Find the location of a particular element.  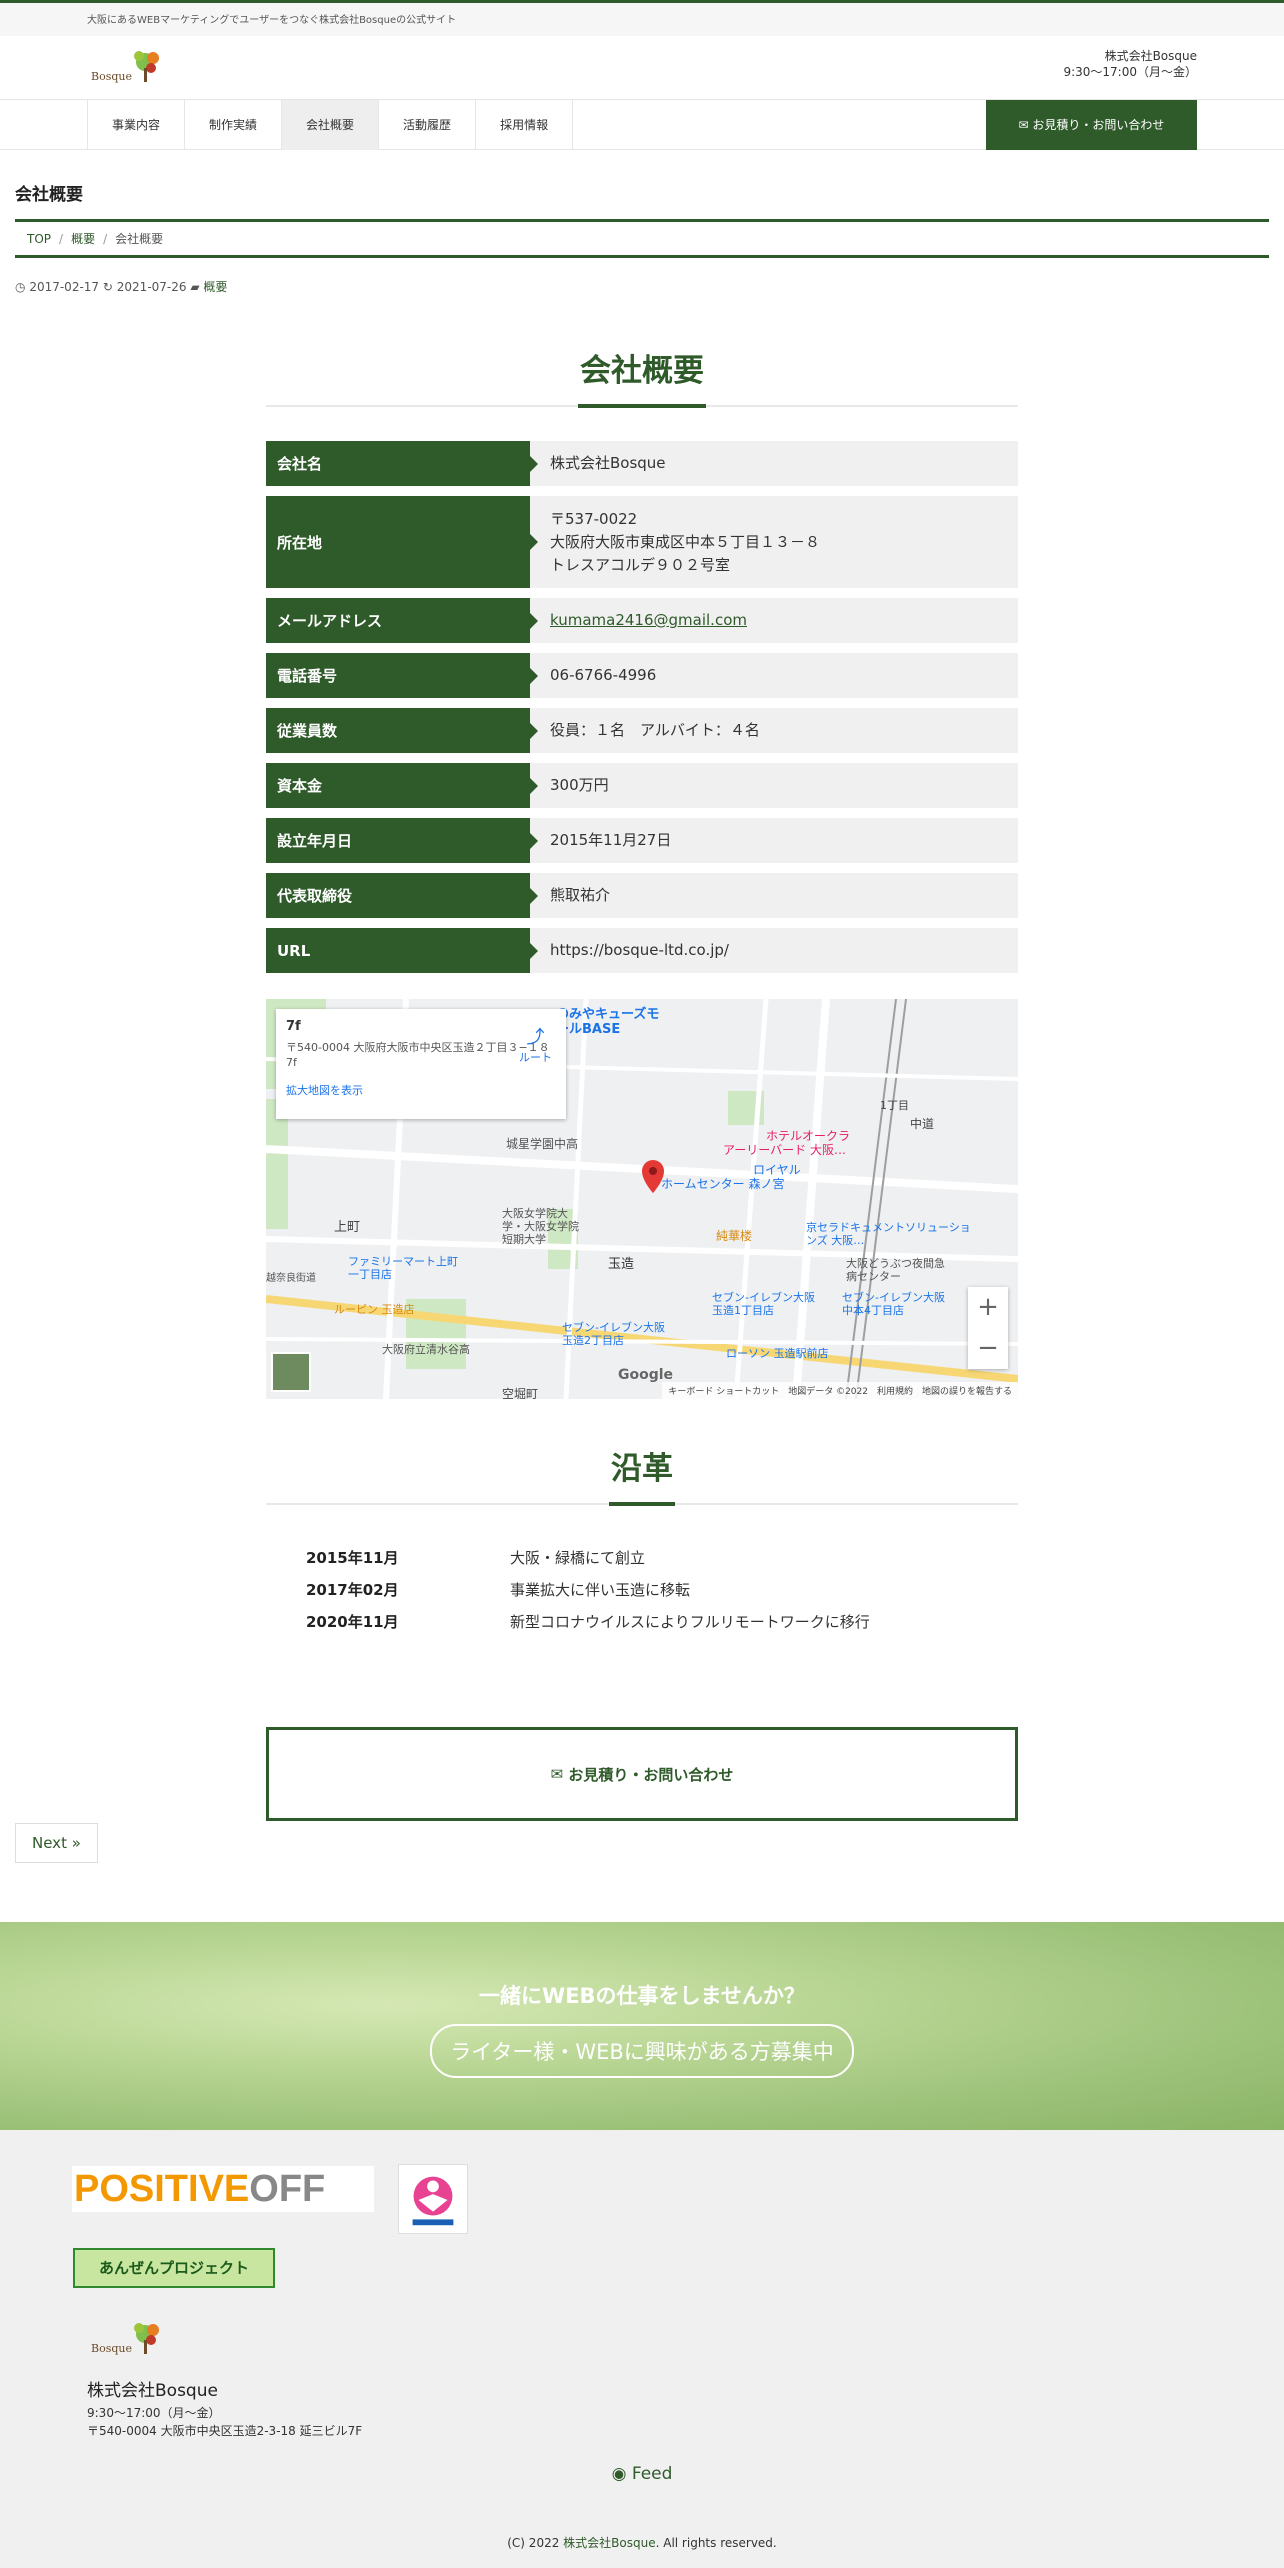

footer-address: 〒540-0004 大阪市中央区玉造2-3-18 延三ビル7F is located at coordinates (225, 2431).